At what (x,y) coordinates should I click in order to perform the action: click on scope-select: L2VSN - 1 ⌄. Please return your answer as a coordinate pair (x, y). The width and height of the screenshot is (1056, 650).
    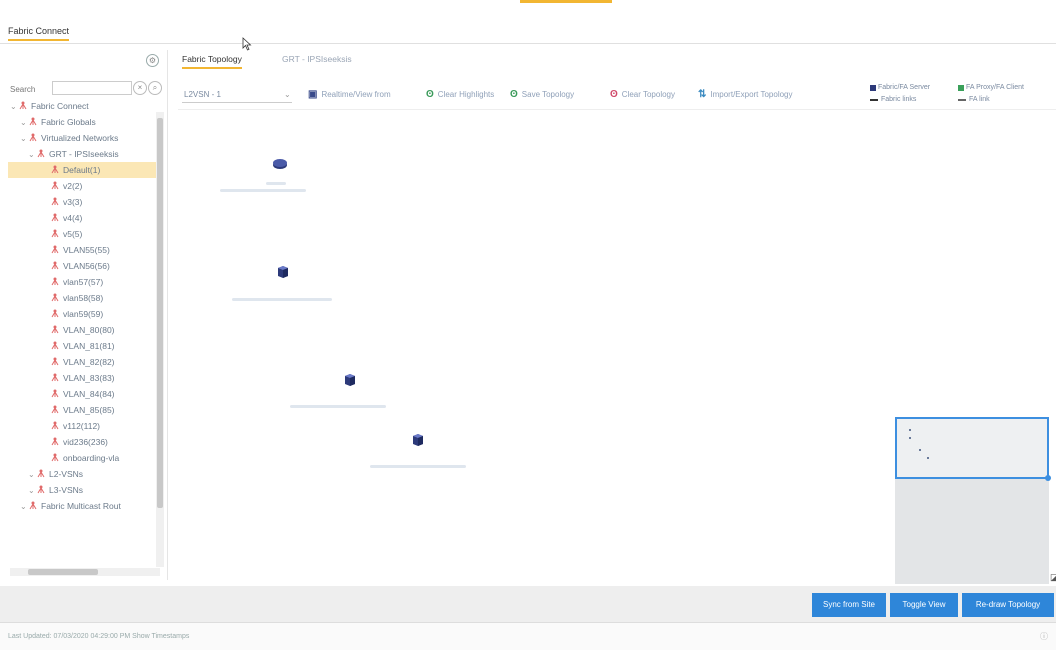
    Looking at the image, I should click on (237, 95).